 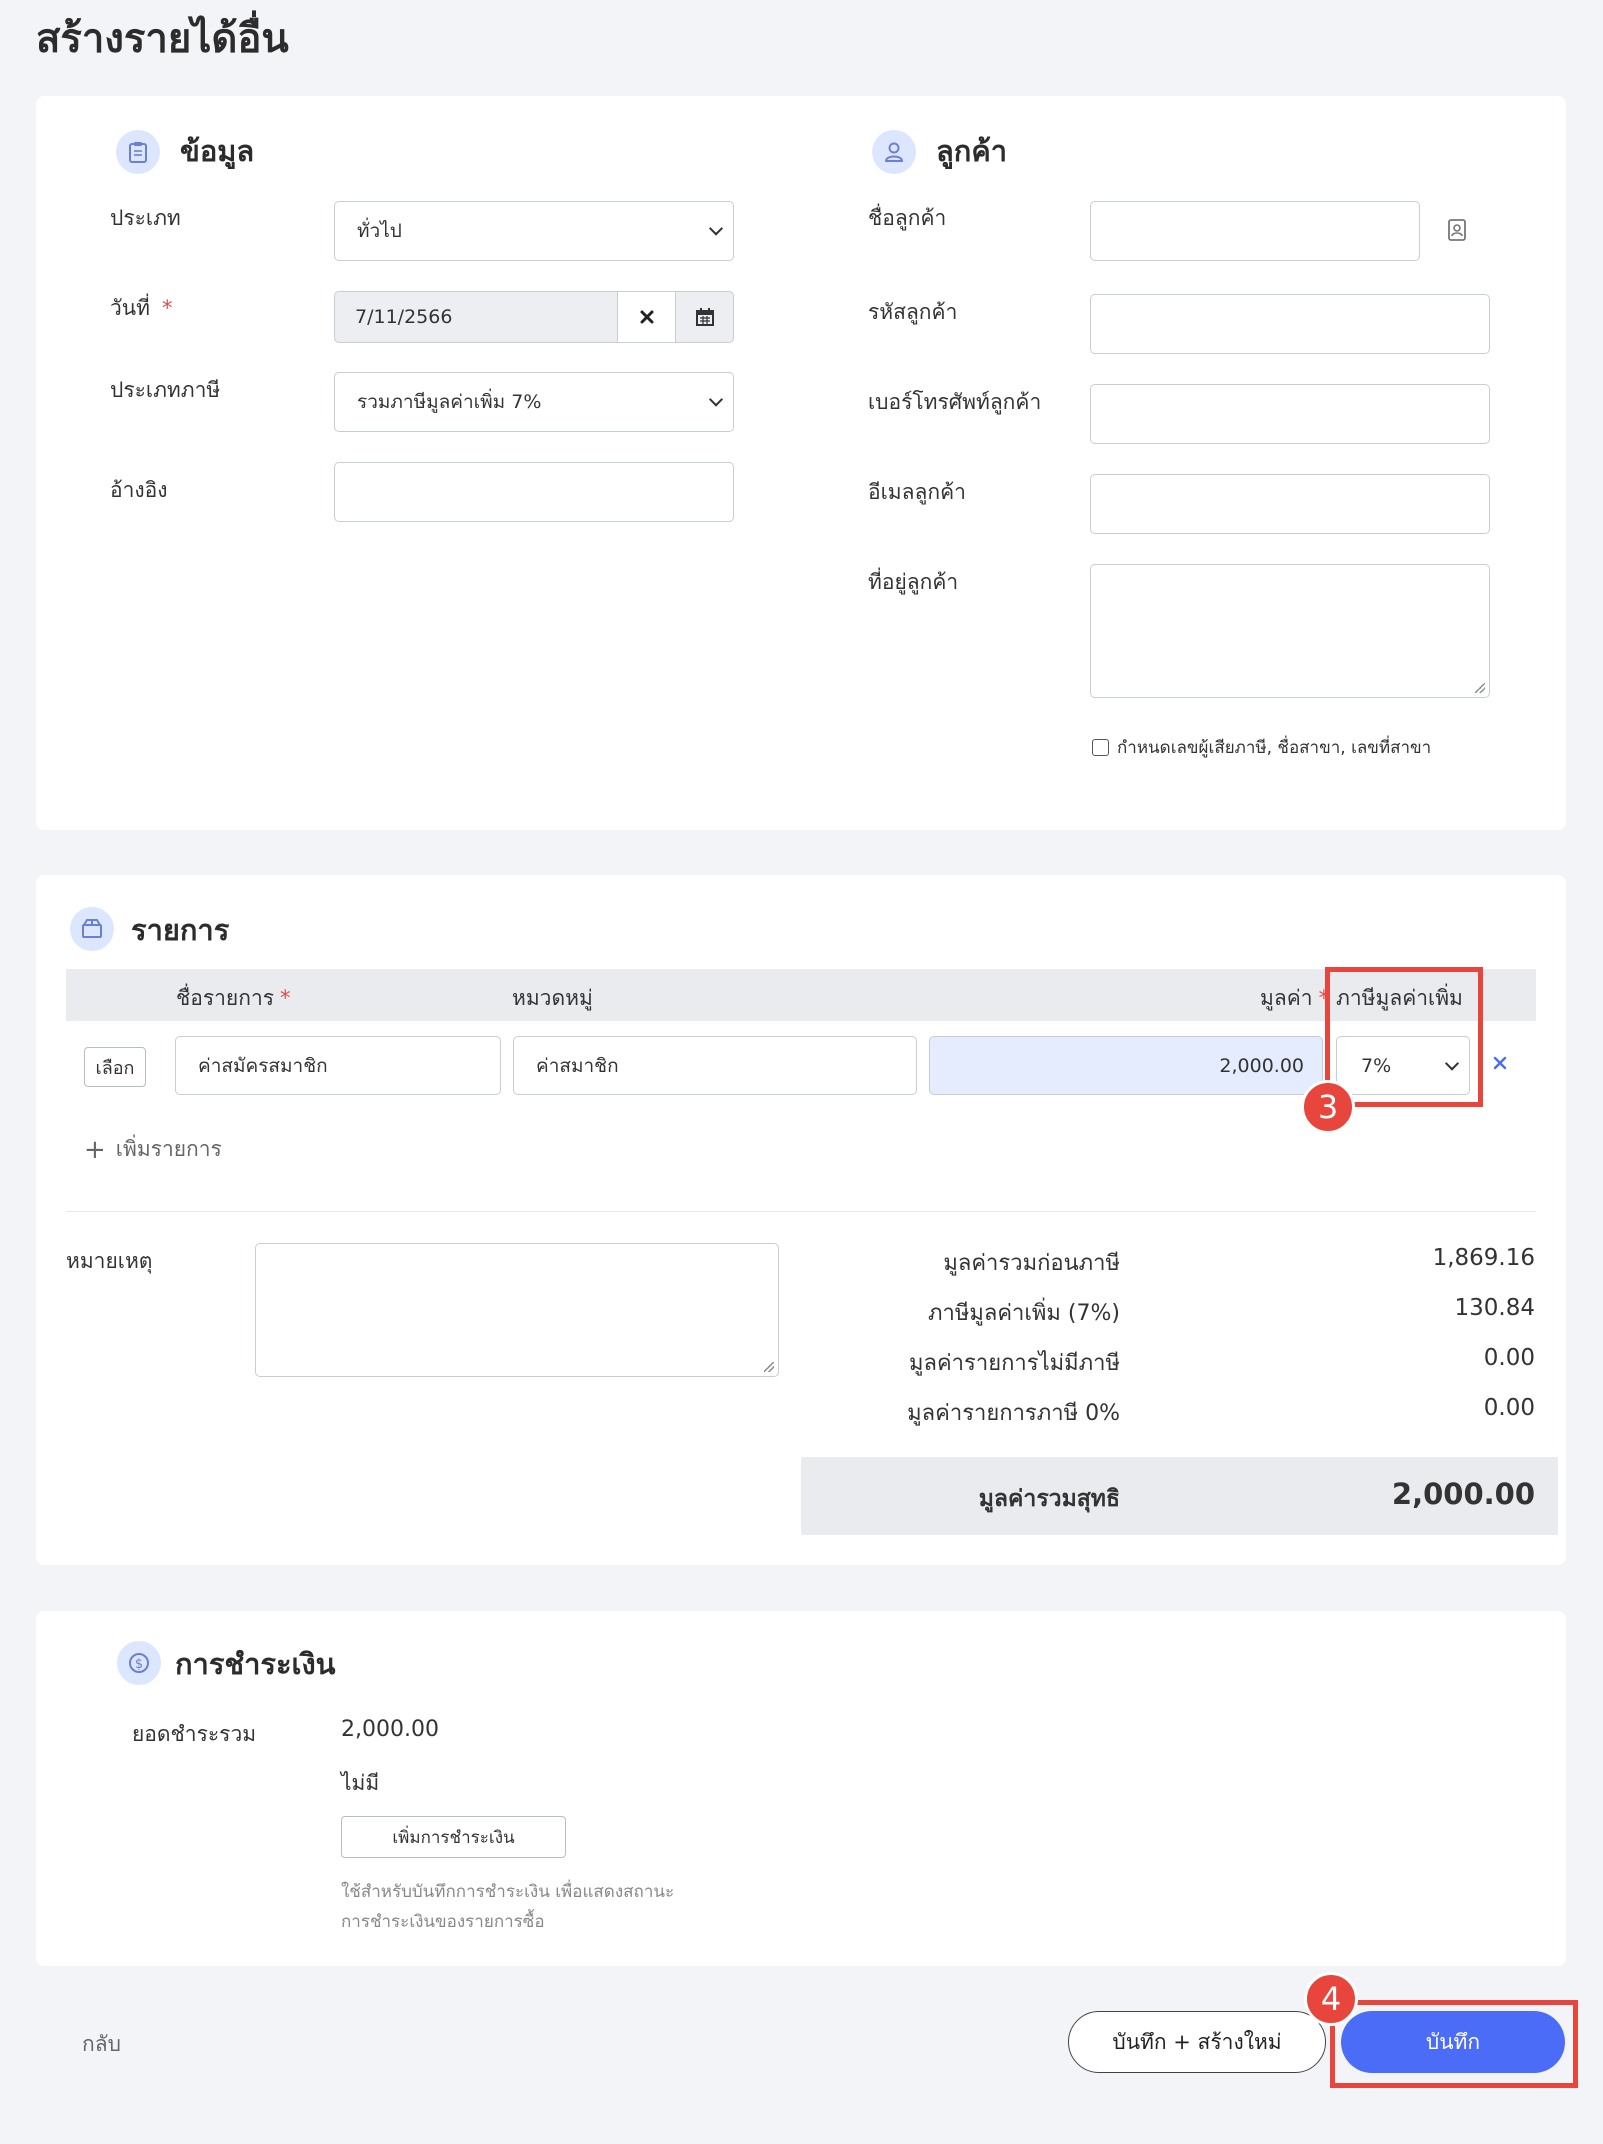 I want to click on payment-none-text: ไม่มี, so click(x=360, y=1783).